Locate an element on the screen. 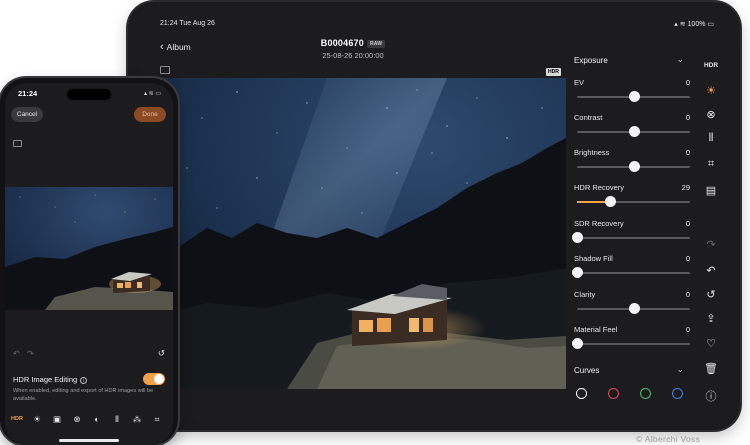  hdr-badge: HDR is located at coordinates (553, 72).